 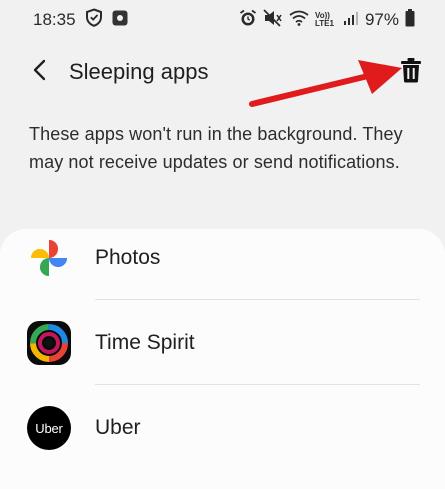 What do you see at coordinates (49, 258) in the screenshot?
I see `google-photos-icon` at bounding box center [49, 258].